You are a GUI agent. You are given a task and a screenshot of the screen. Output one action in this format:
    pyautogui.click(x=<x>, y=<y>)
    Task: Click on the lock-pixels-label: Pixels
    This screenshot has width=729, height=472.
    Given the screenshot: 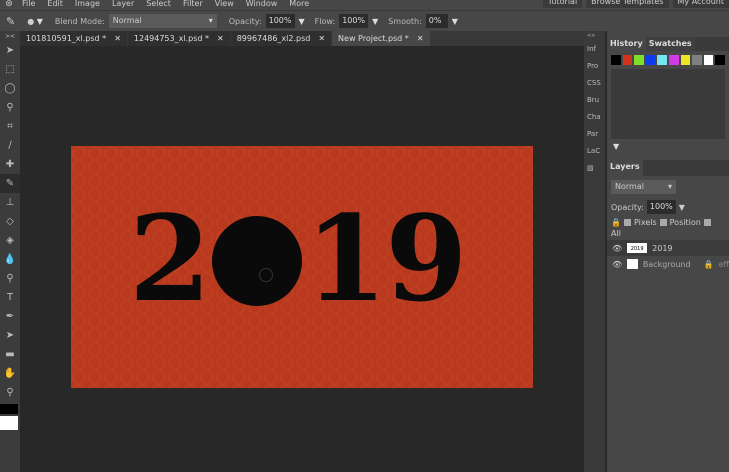 What is the action you would take?
    pyautogui.click(x=645, y=222)
    